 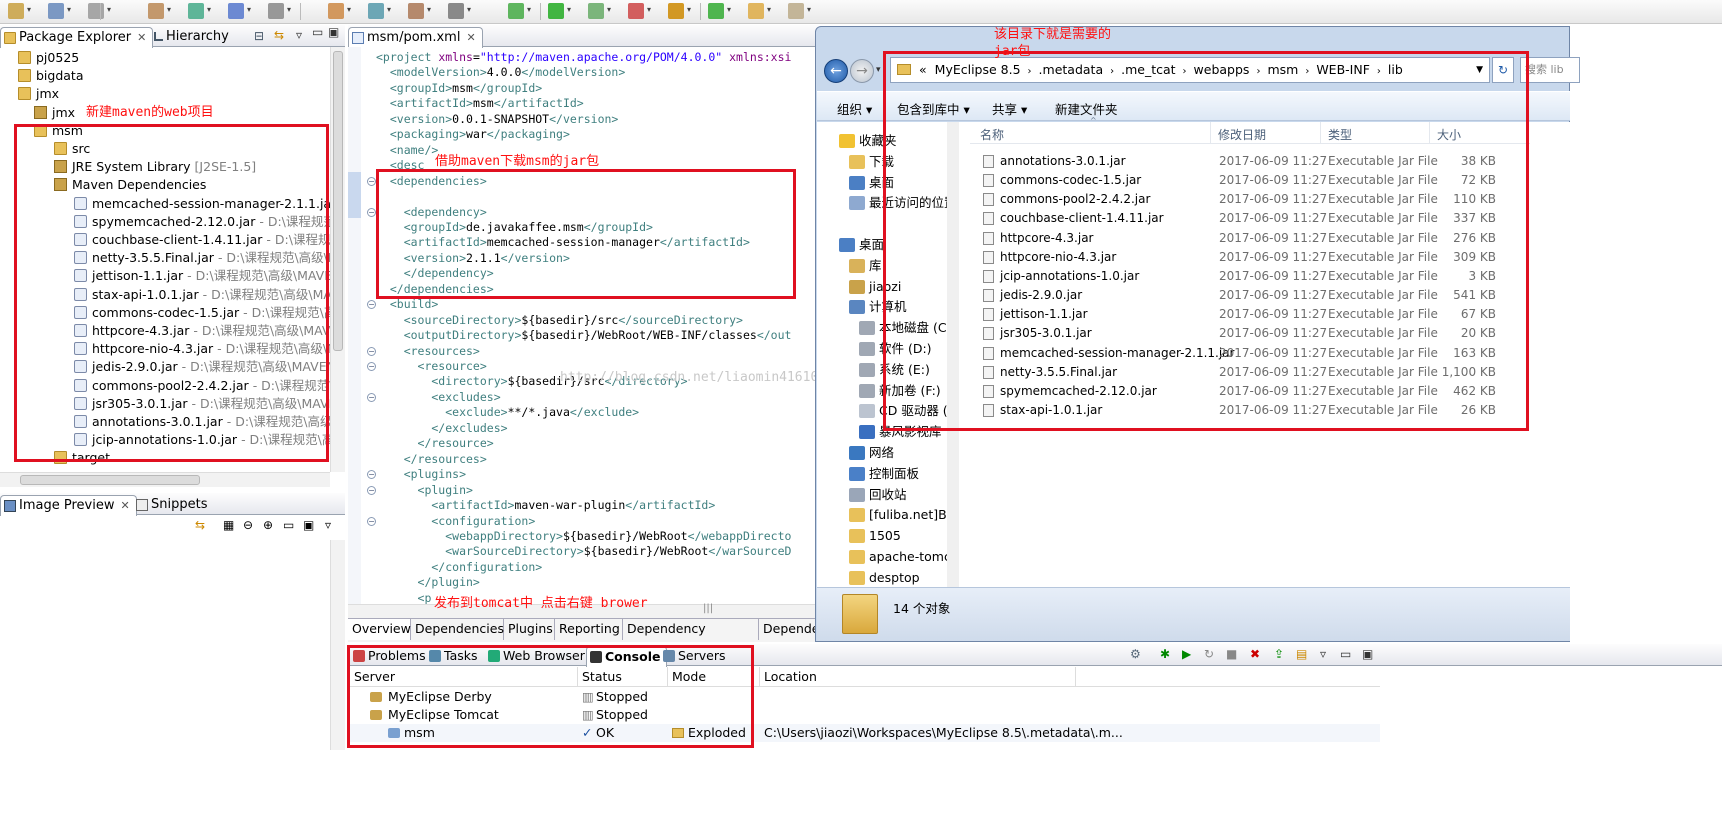 What do you see at coordinates (923, 69) in the screenshot?
I see `breadcrumb-item: «` at bounding box center [923, 69].